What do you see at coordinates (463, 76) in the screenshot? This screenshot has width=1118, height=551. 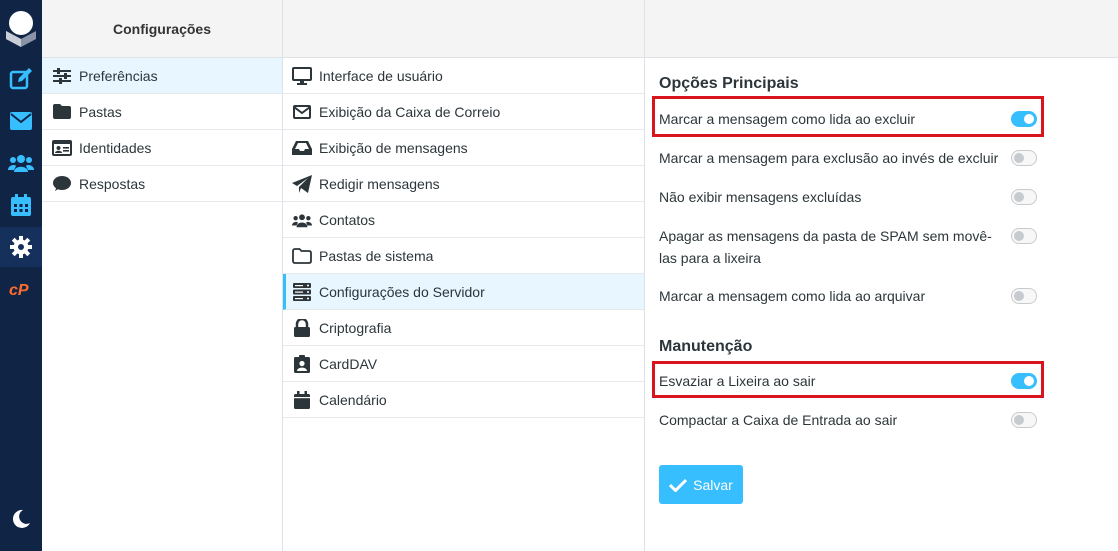 I see `pref-item-user-interface: Interface de usuário` at bounding box center [463, 76].